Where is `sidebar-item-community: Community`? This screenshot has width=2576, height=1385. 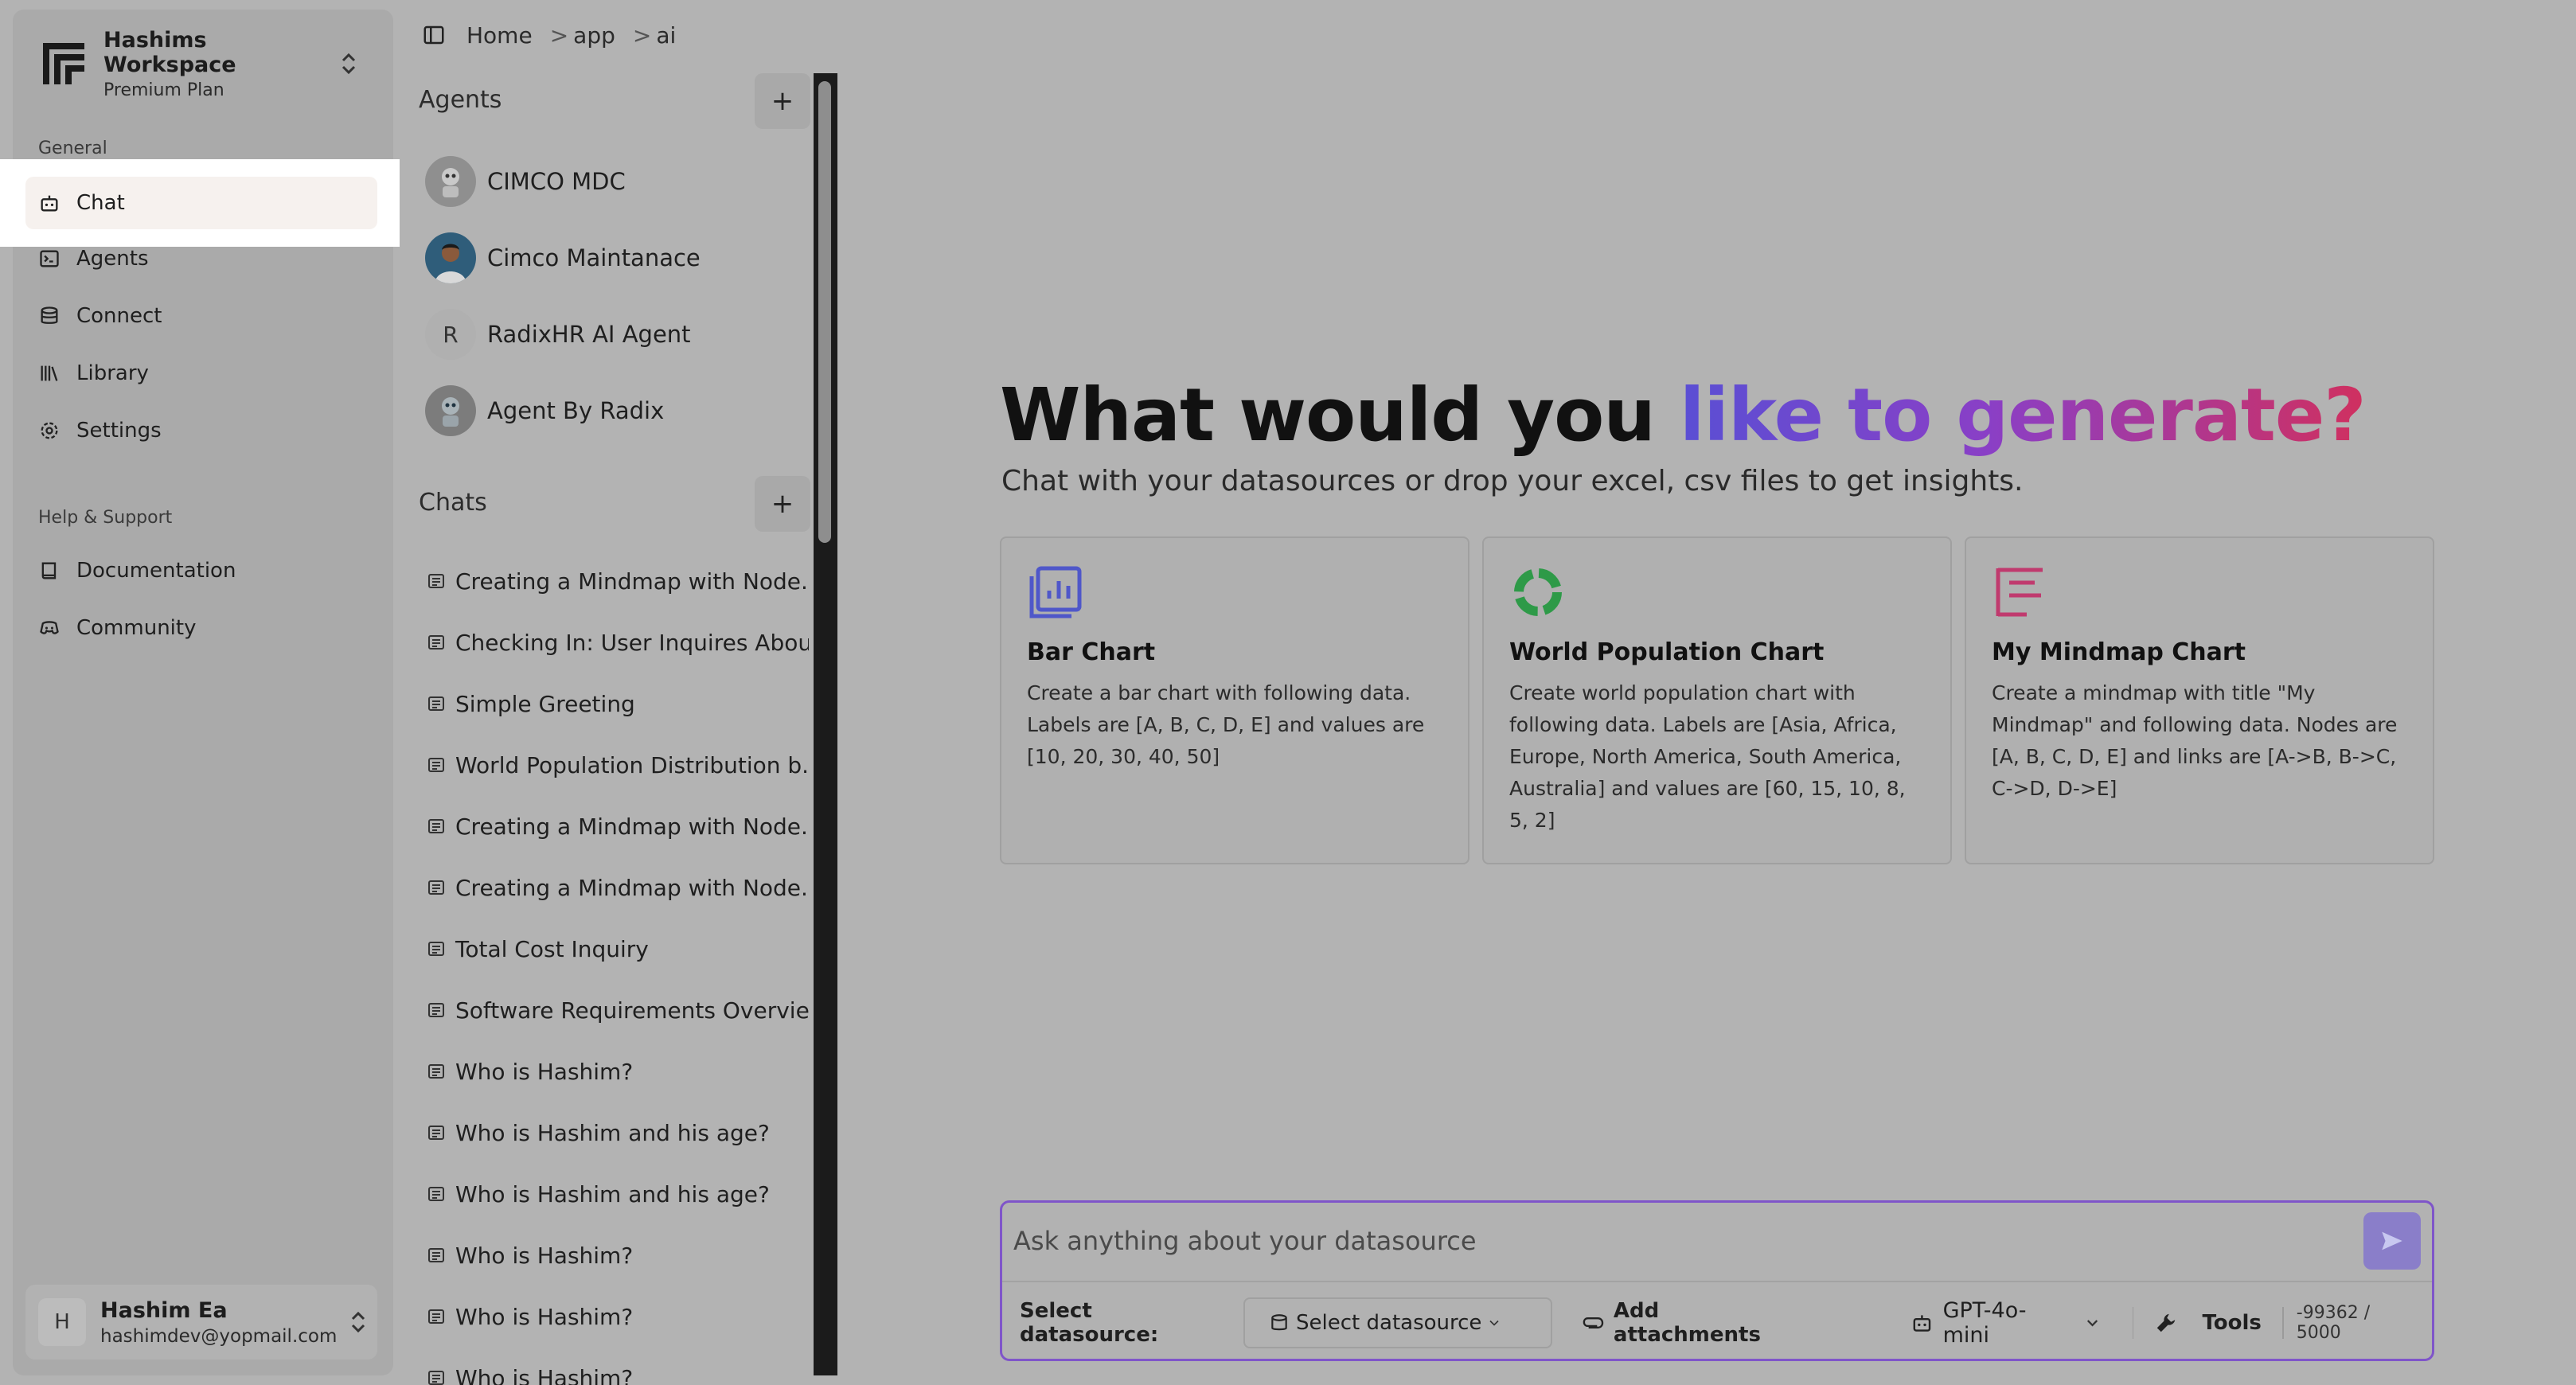 sidebar-item-community: Community is located at coordinates (201, 628).